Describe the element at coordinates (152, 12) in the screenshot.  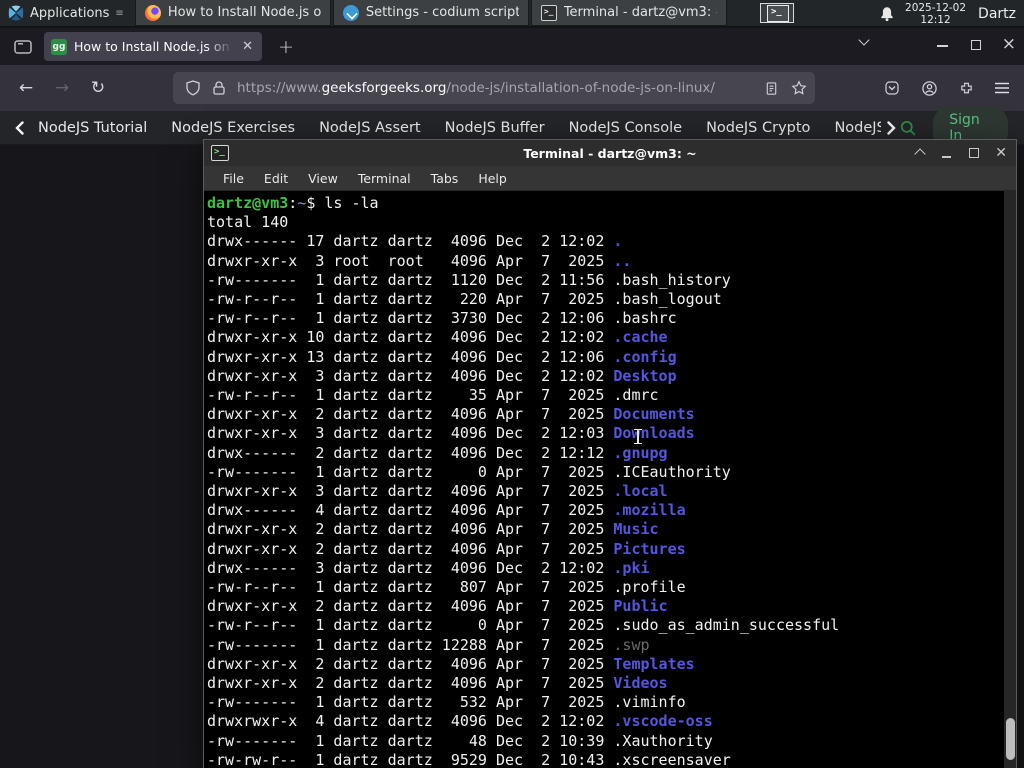
I see `firefox-icon` at that location.